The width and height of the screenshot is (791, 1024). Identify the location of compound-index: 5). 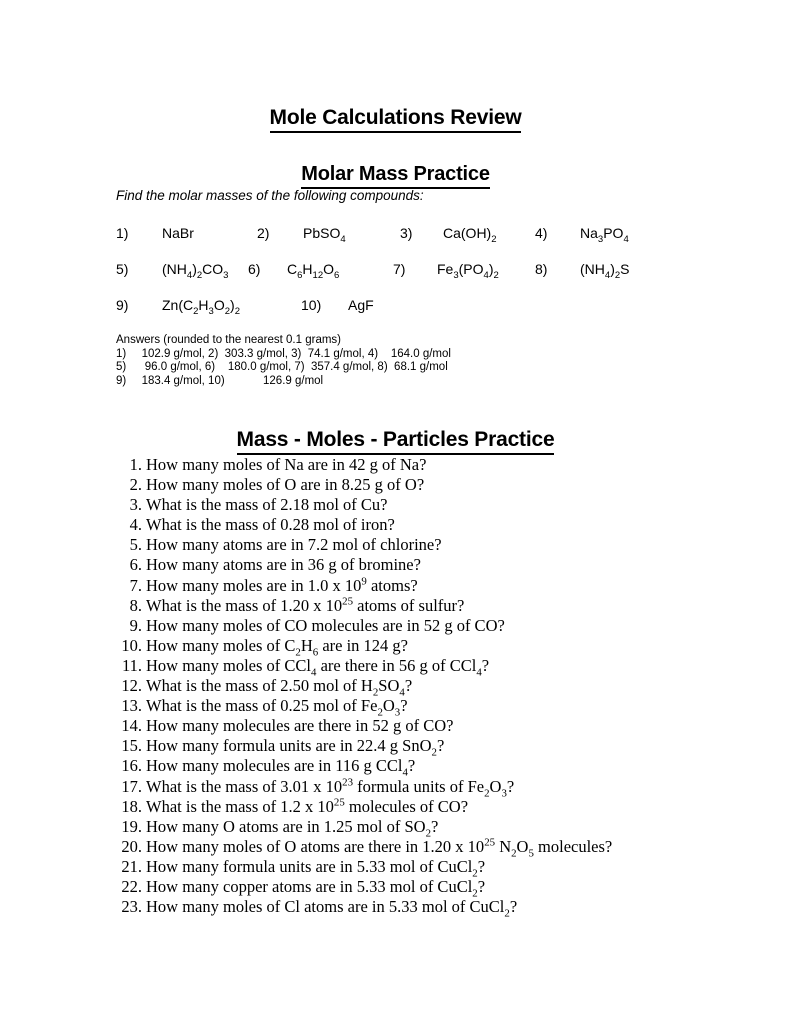
(122, 269).